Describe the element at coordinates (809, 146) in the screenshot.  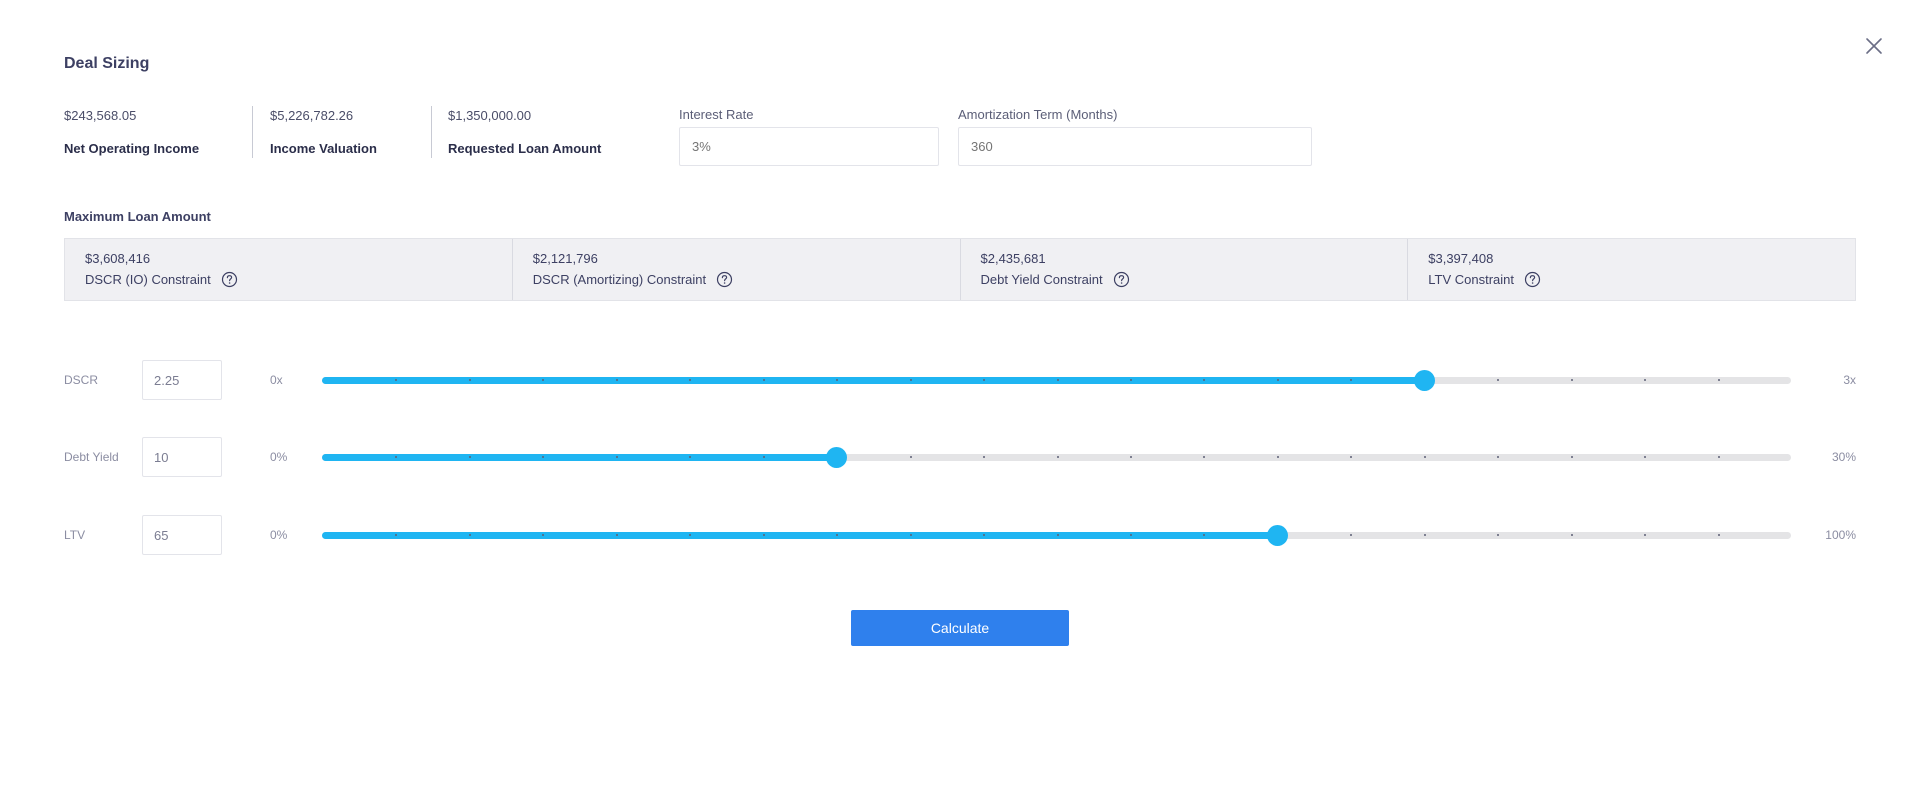
I see `interest-rate-input` at that location.